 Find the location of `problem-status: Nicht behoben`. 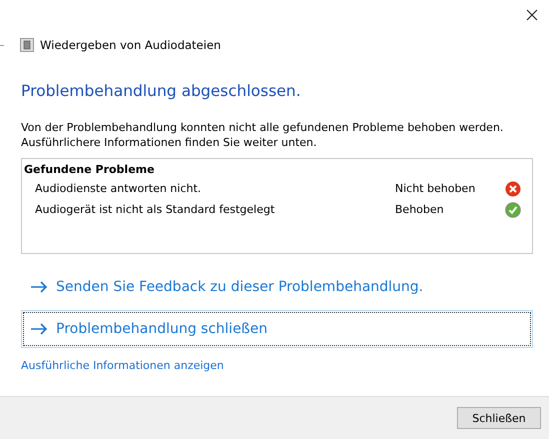

problem-status: Nicht behoben is located at coordinates (435, 188).